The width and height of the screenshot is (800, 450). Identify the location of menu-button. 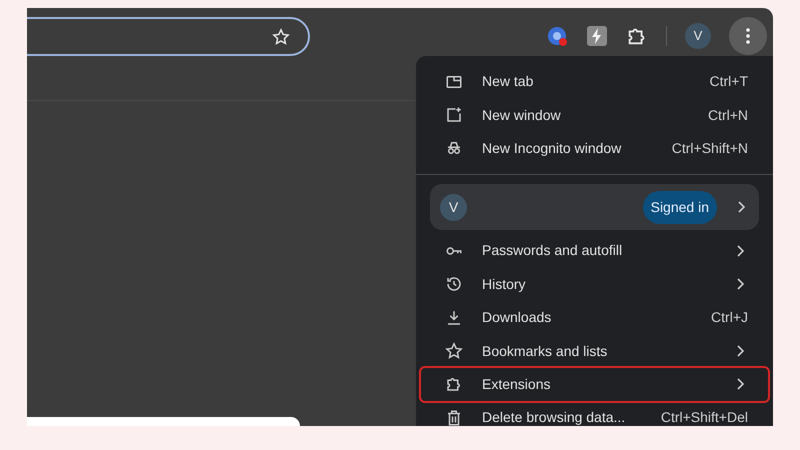
(748, 36).